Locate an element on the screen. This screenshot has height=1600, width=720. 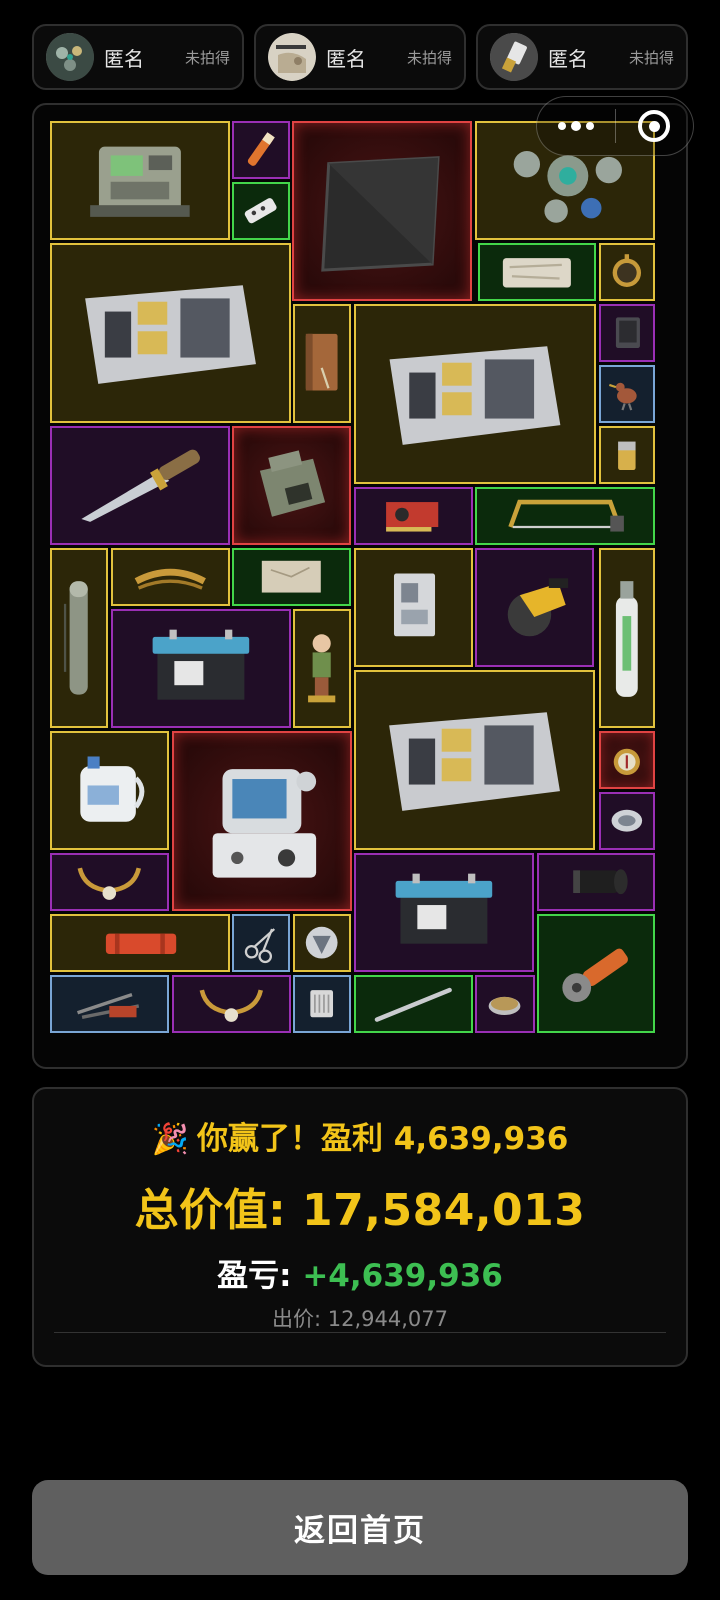
total-amount: 17,584,013 is located at coordinates (444, 1210).